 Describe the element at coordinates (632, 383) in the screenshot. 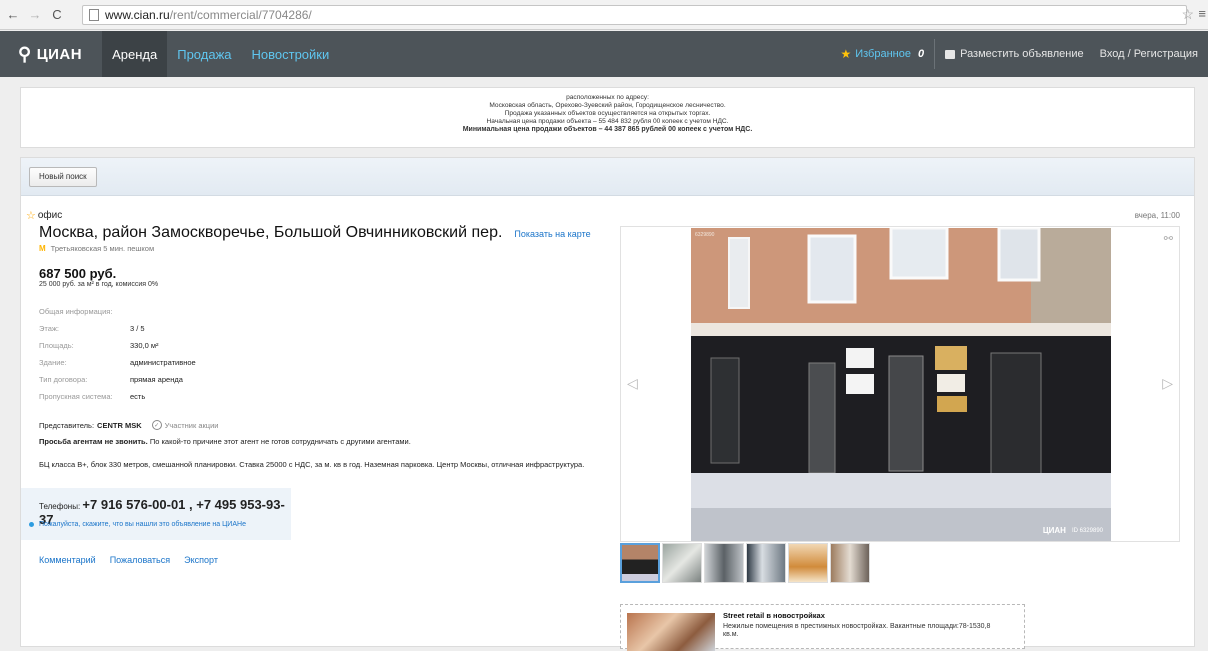

I see `prev-photo-arrow-icon: ◁` at that location.